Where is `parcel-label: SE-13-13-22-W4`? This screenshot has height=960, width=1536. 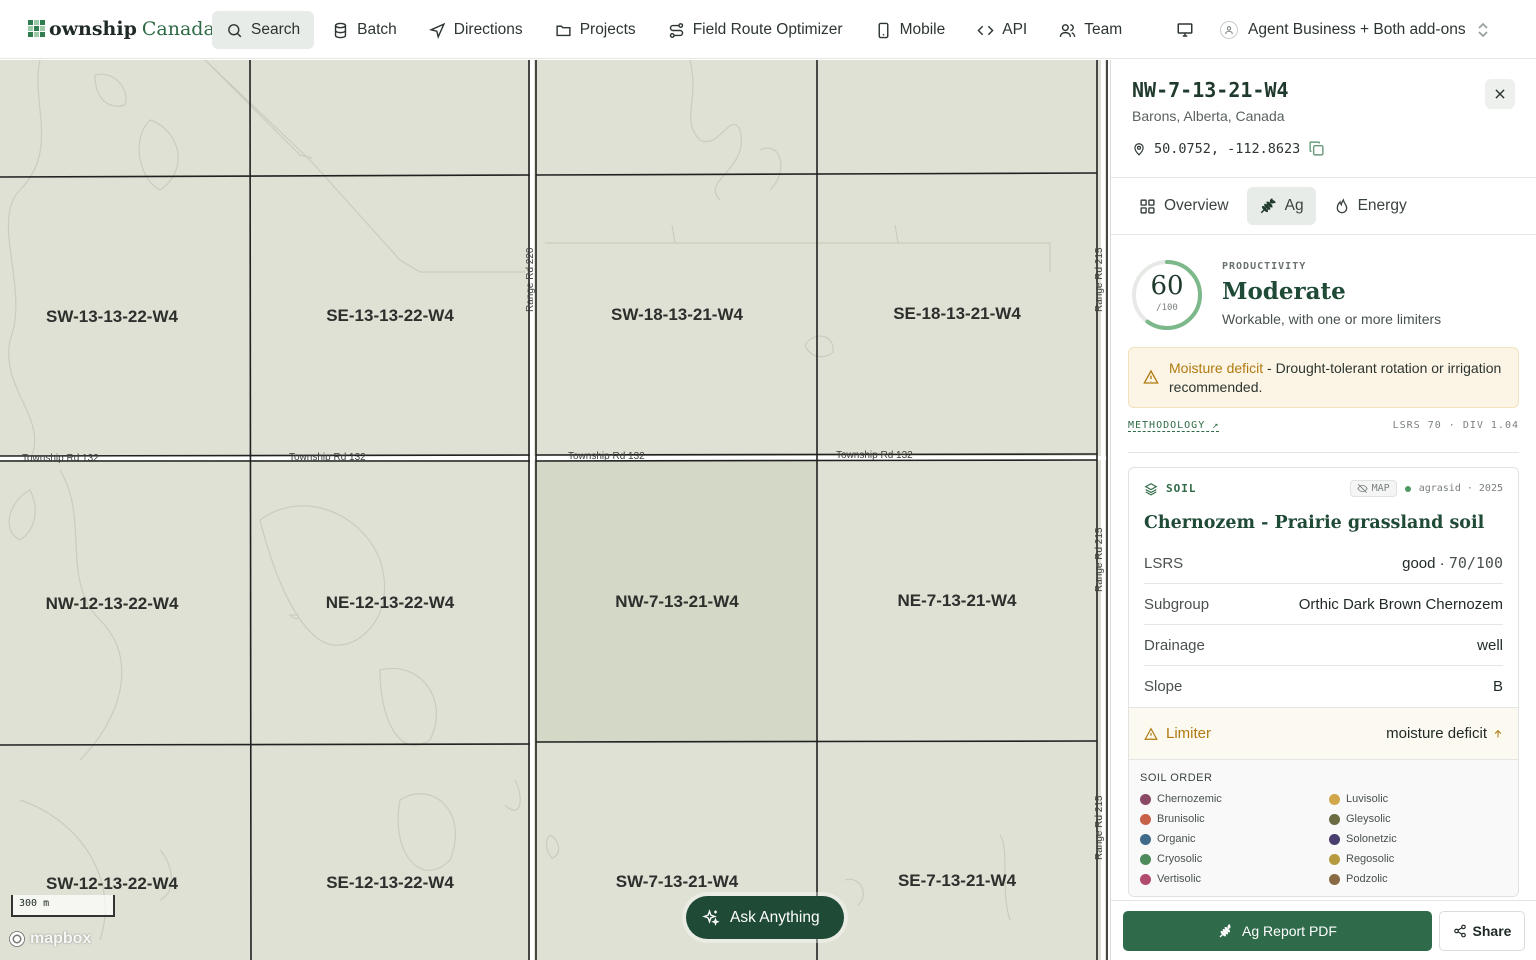
parcel-label: SE-13-13-22-W4 is located at coordinates (390, 316).